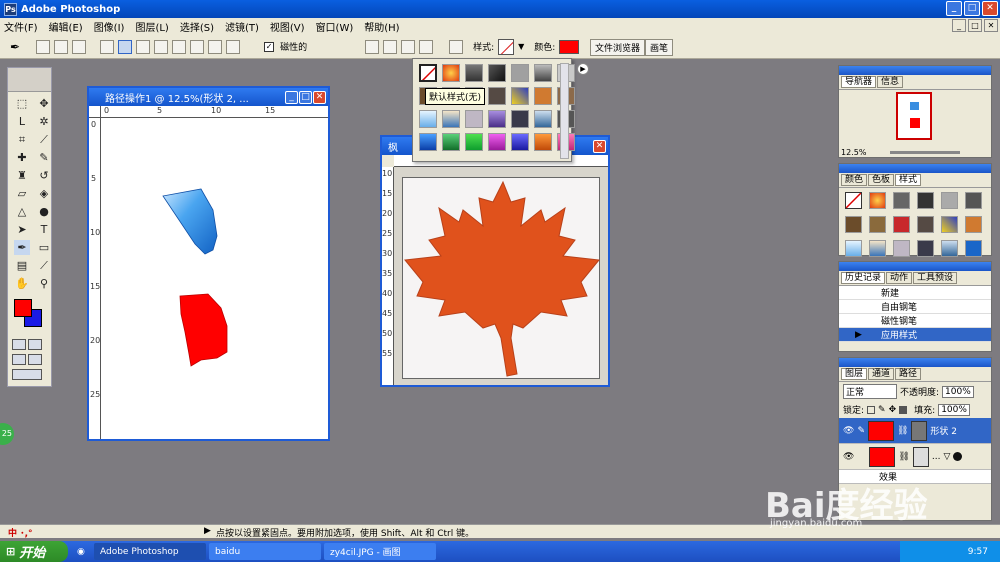  Describe the element at coordinates (925, 152) in the screenshot. I see `zoom-slider` at that location.